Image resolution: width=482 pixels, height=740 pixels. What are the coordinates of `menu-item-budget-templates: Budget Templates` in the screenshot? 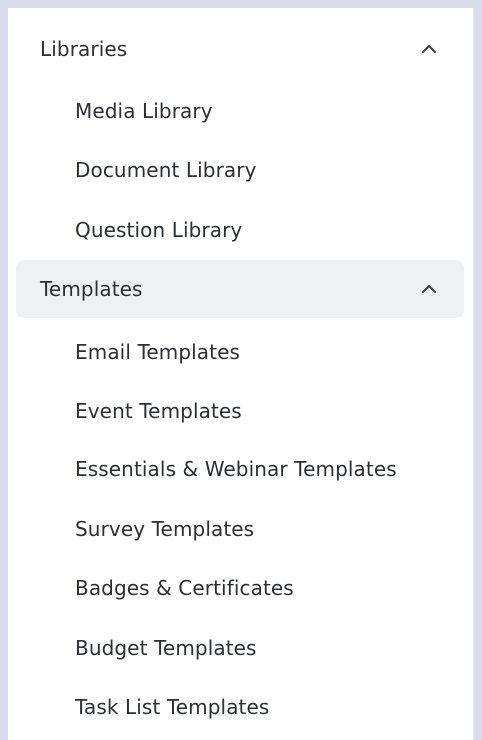 It's located at (166, 648).